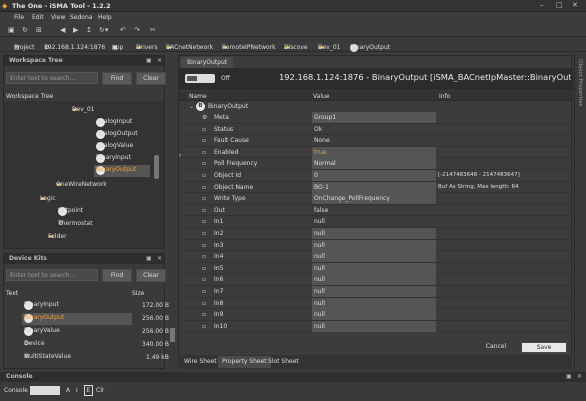  I want to click on table-row: ▫ Poll Frequency Normal, so click(375, 164).